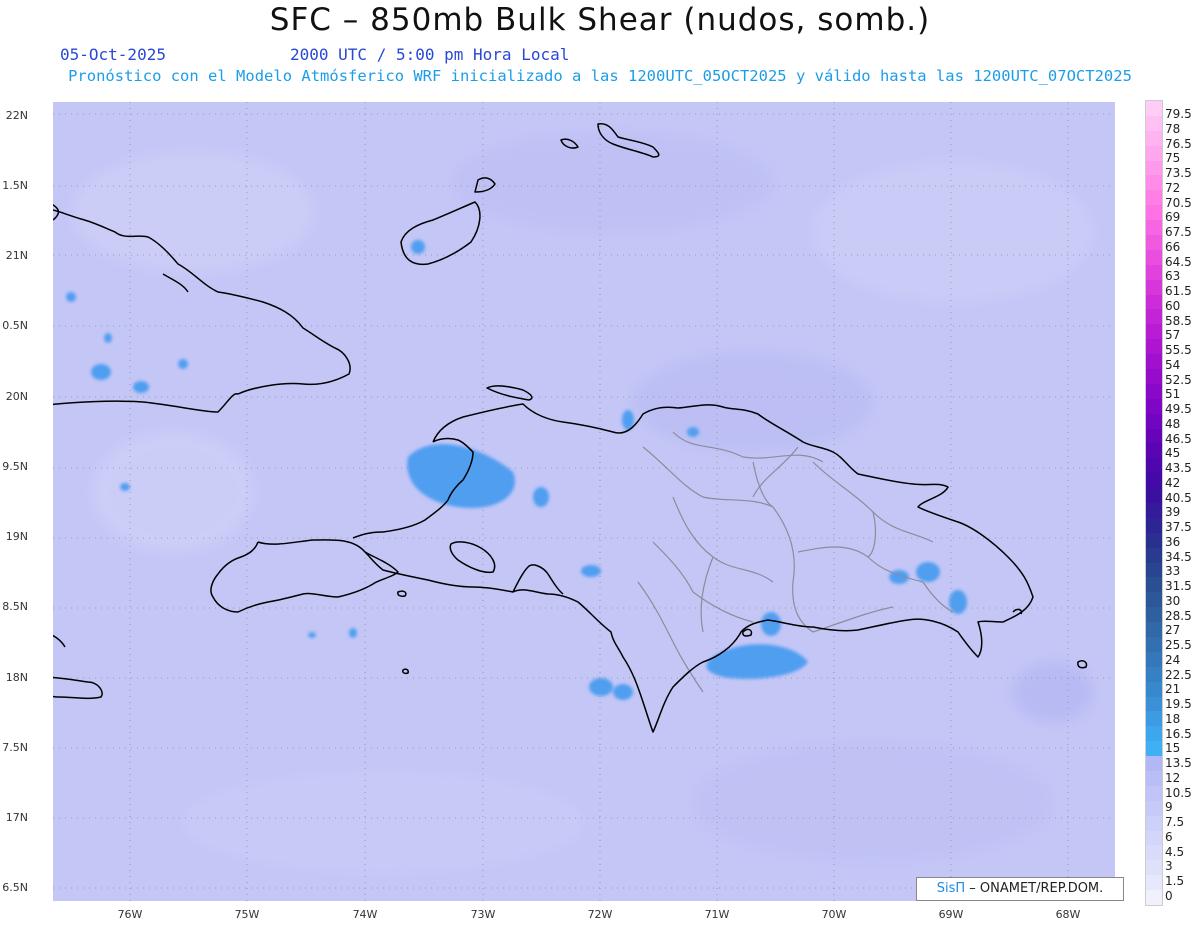 The image size is (1200, 927). What do you see at coordinates (16, 115) in the screenshot?
I see `lat-label: 22N` at bounding box center [16, 115].